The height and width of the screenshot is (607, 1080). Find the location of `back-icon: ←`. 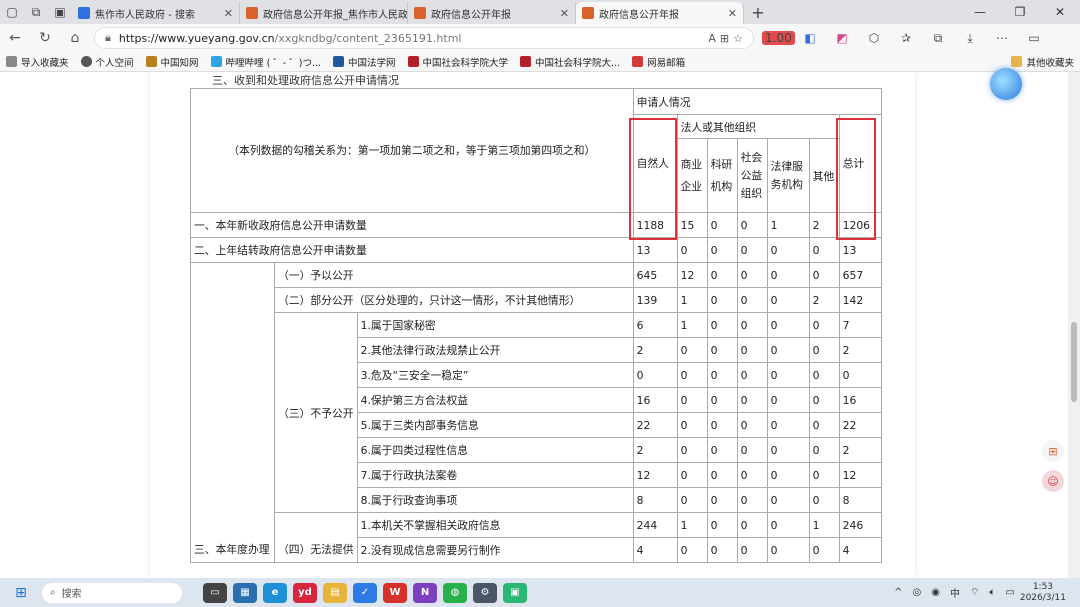

back-icon: ← is located at coordinates (15, 38).